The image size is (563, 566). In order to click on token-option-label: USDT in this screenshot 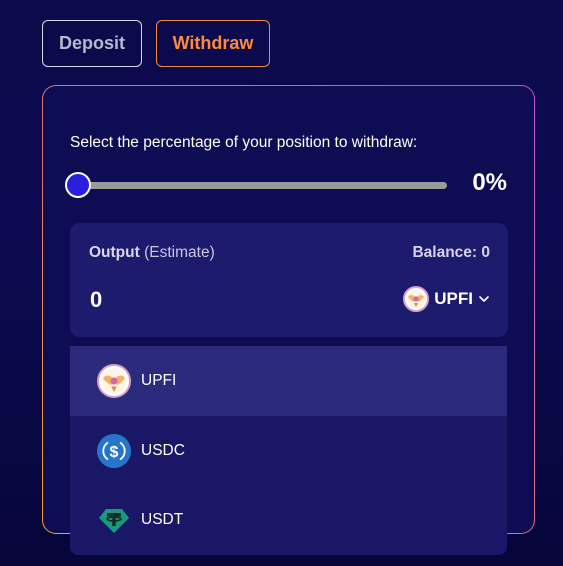, I will do `click(162, 520)`.